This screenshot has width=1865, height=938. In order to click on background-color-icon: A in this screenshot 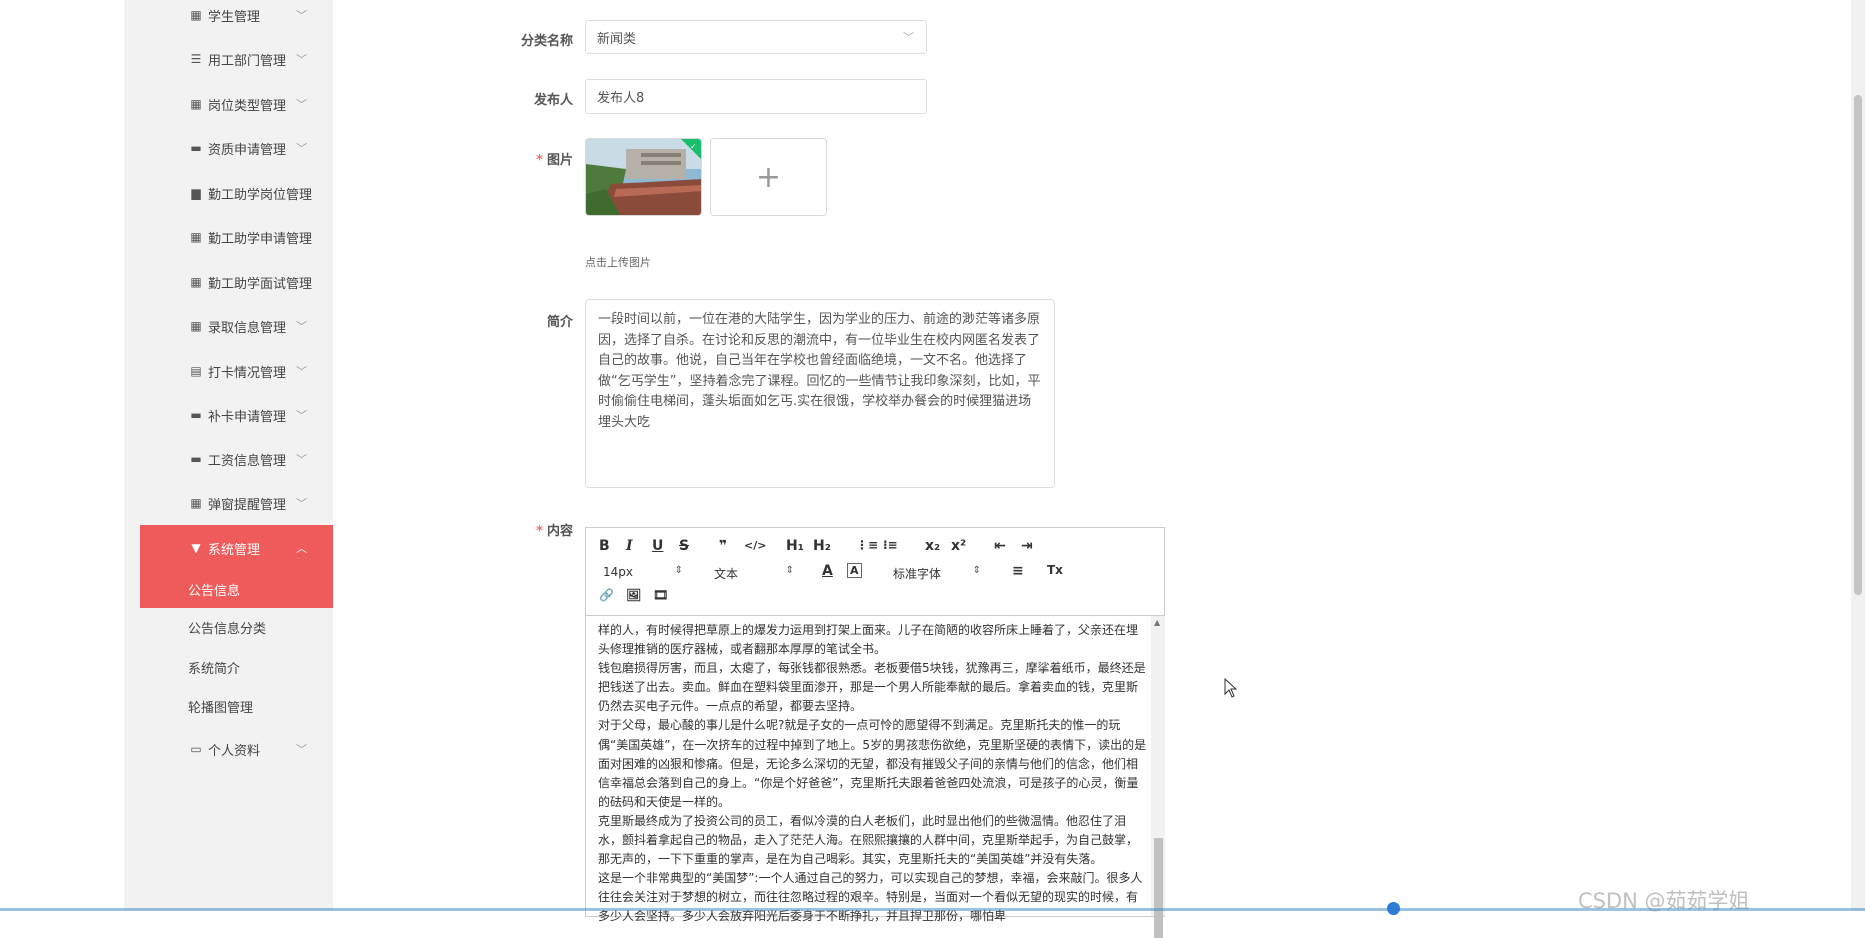, I will do `click(854, 570)`.